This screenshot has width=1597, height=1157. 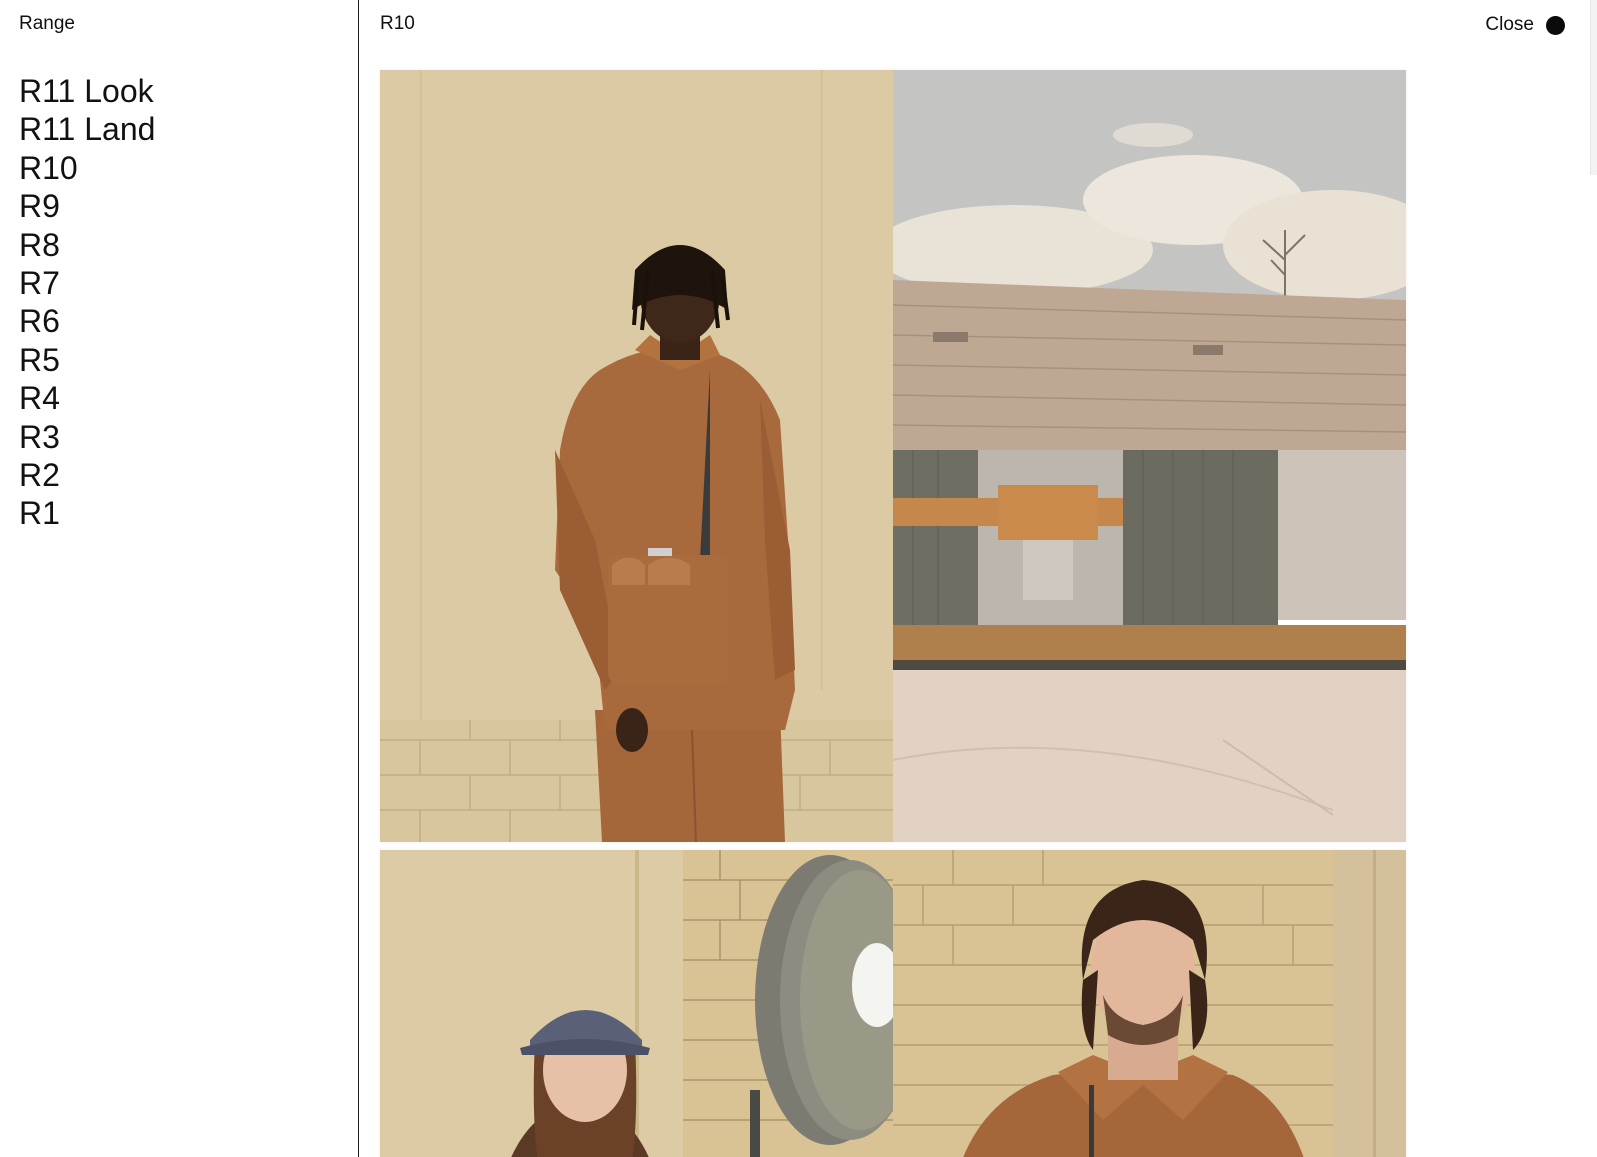 I want to click on scrollbar, so click(x=1593, y=87).